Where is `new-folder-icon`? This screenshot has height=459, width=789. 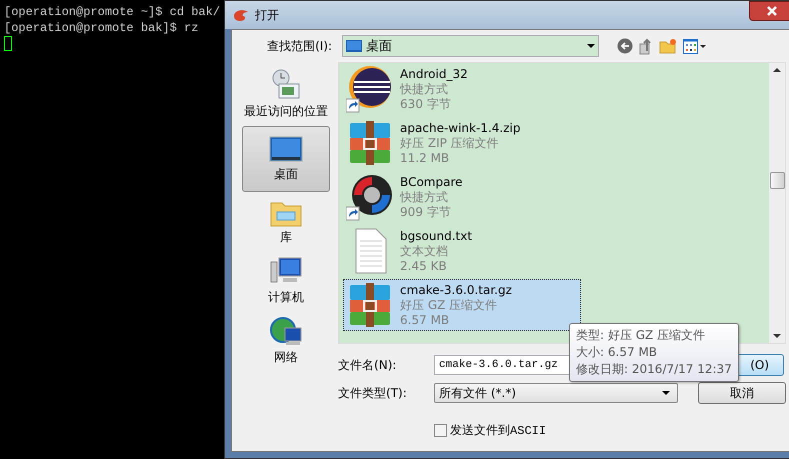 new-folder-icon is located at coordinates (668, 46).